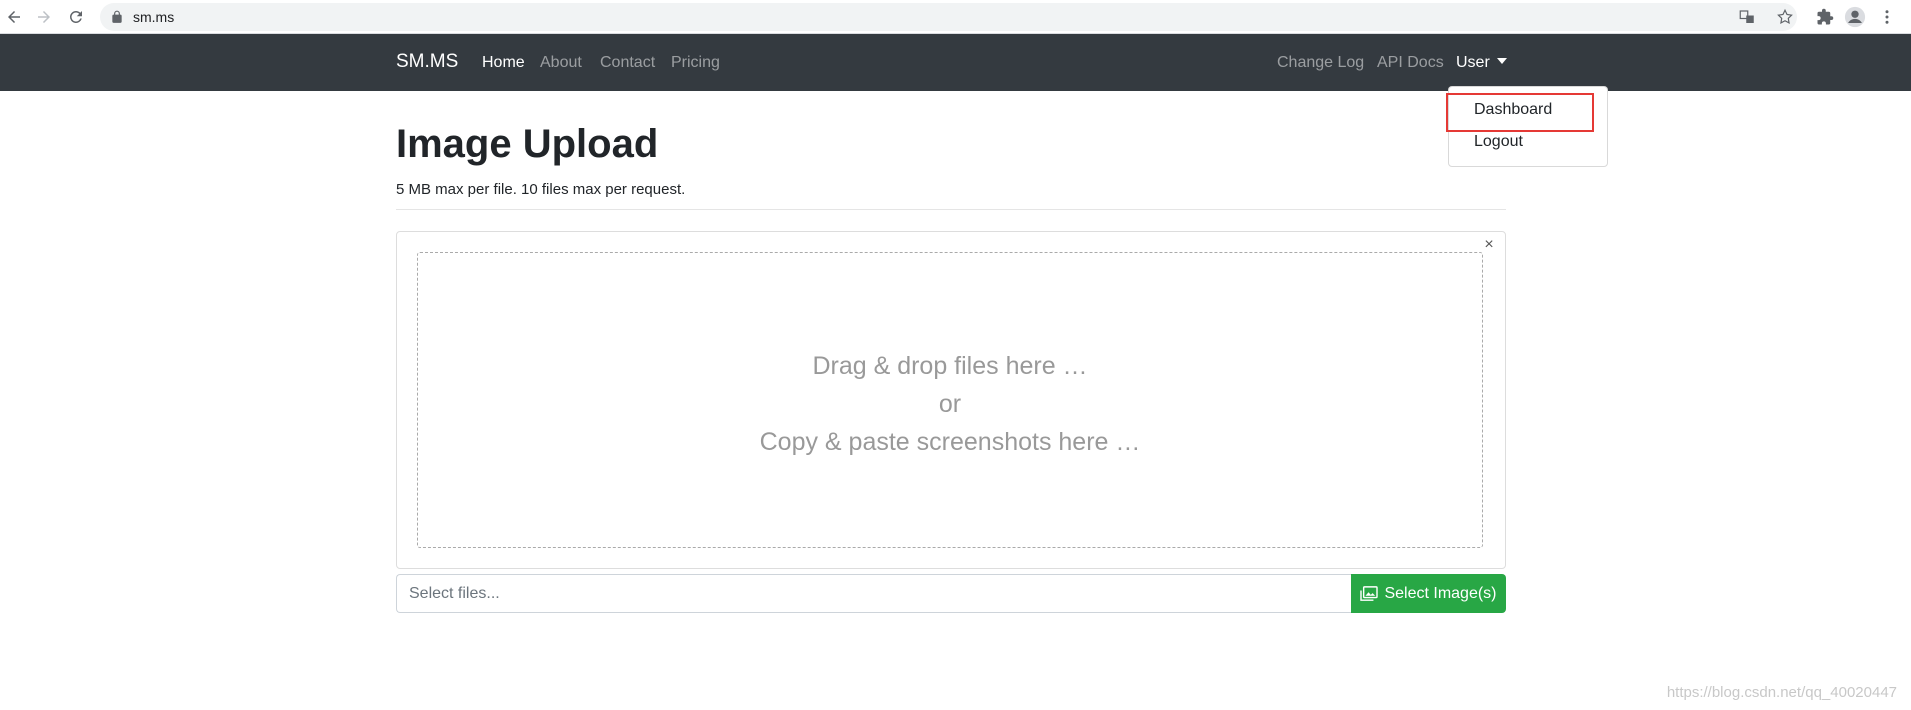  Describe the element at coordinates (1520, 112) in the screenshot. I see `highlight-annotation` at that location.